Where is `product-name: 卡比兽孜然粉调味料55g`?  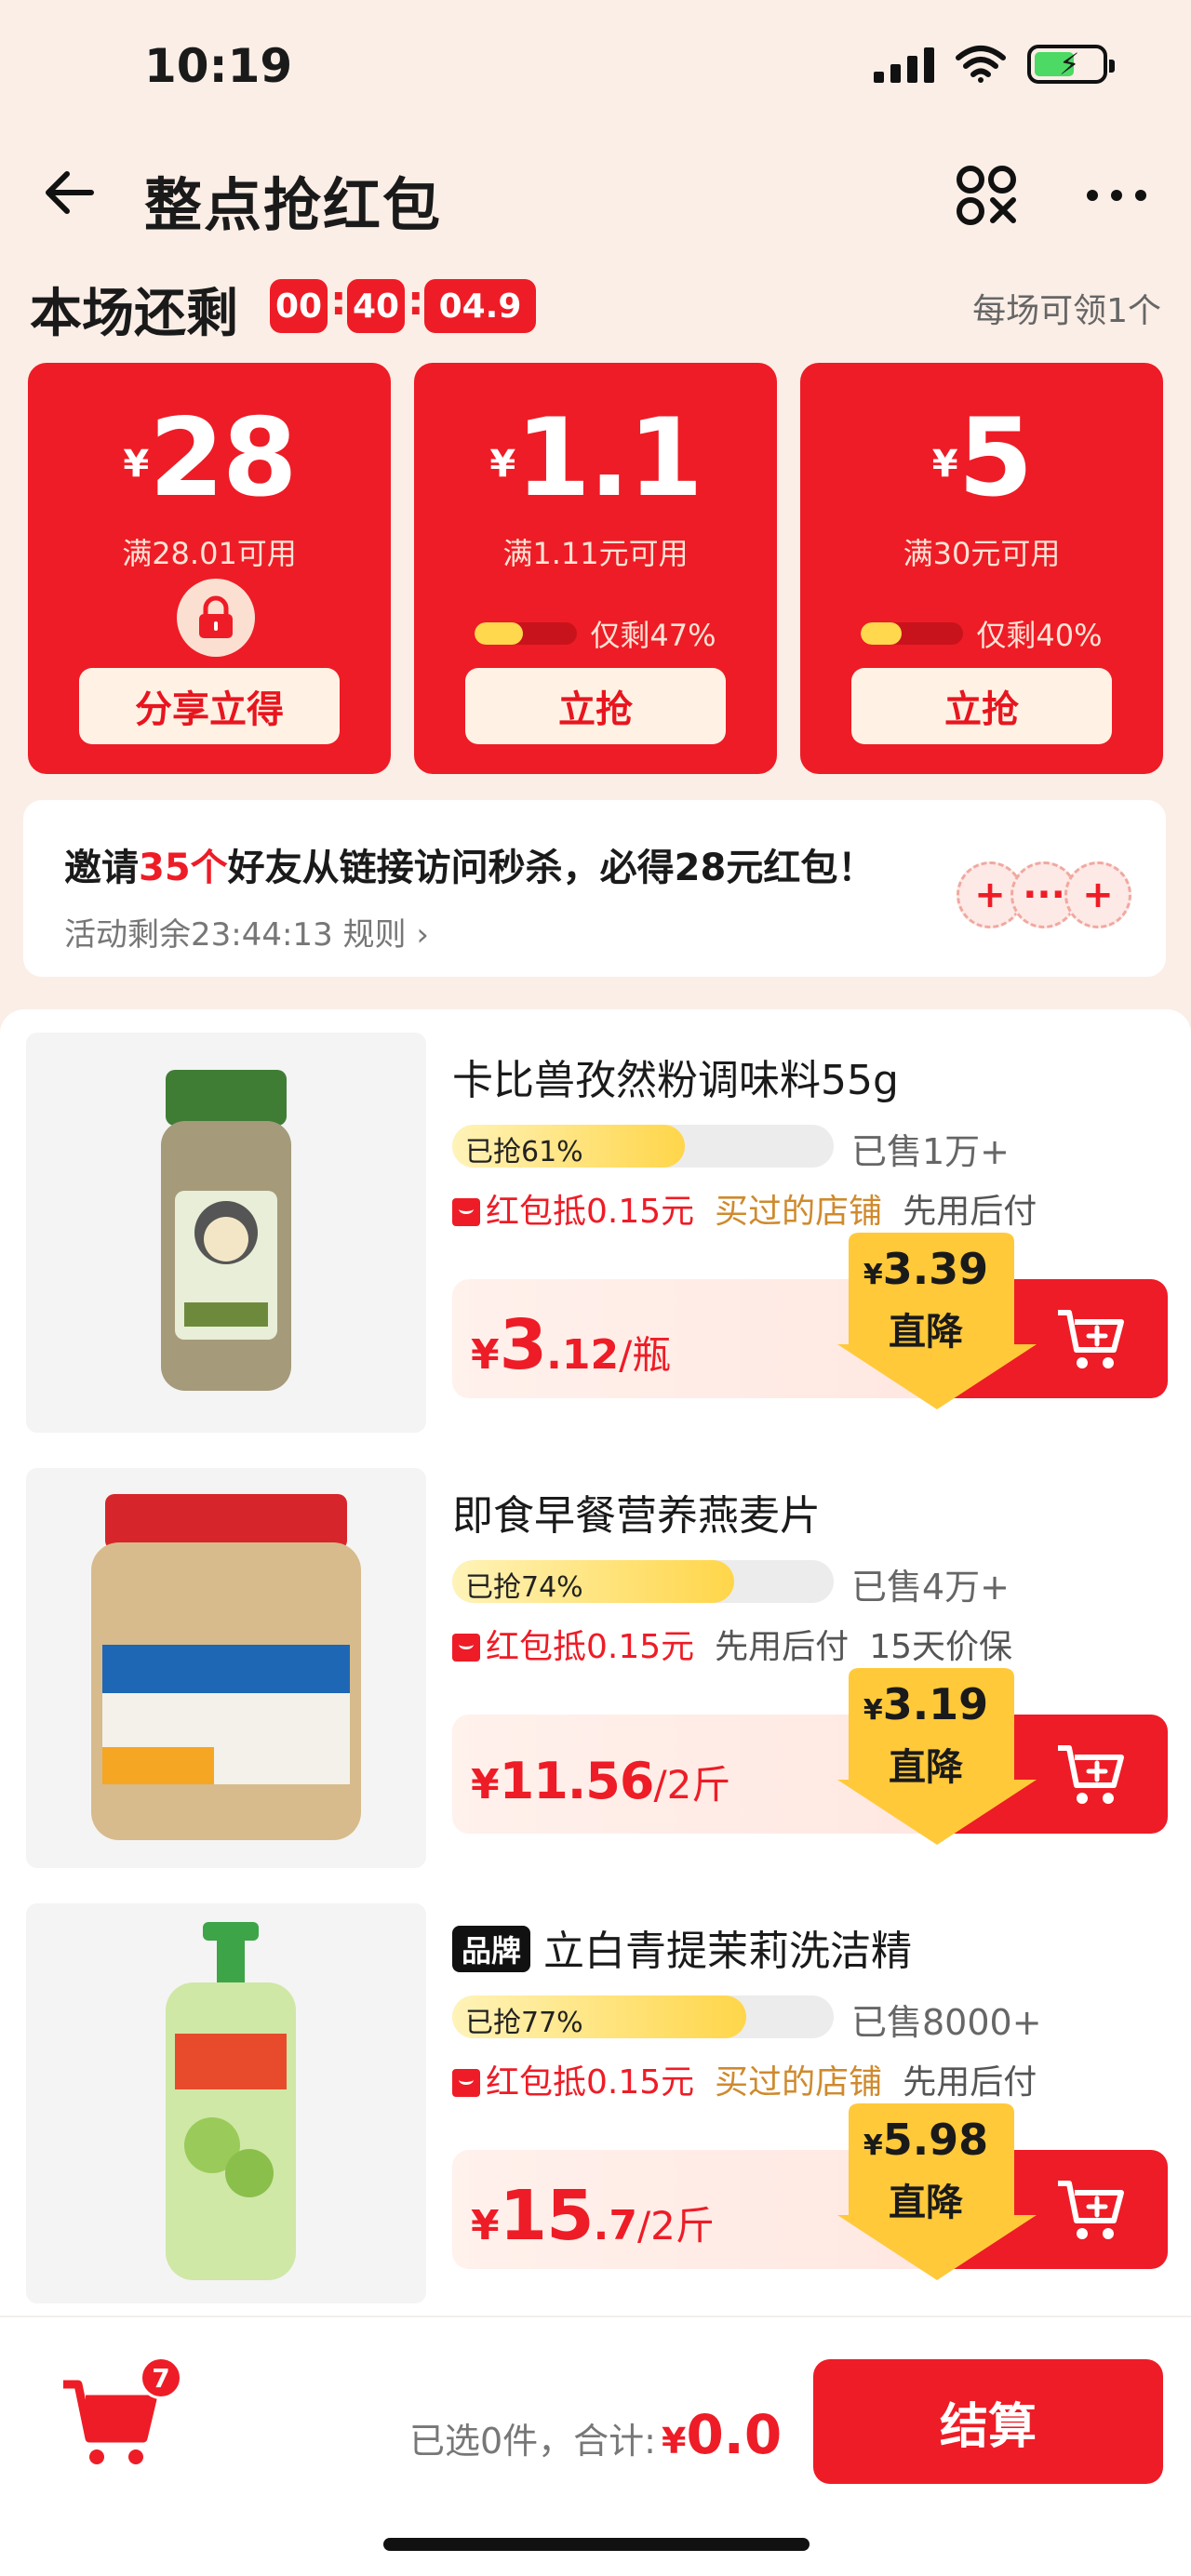 product-name: 卡比兽孜然粉调味料55g is located at coordinates (675, 1076).